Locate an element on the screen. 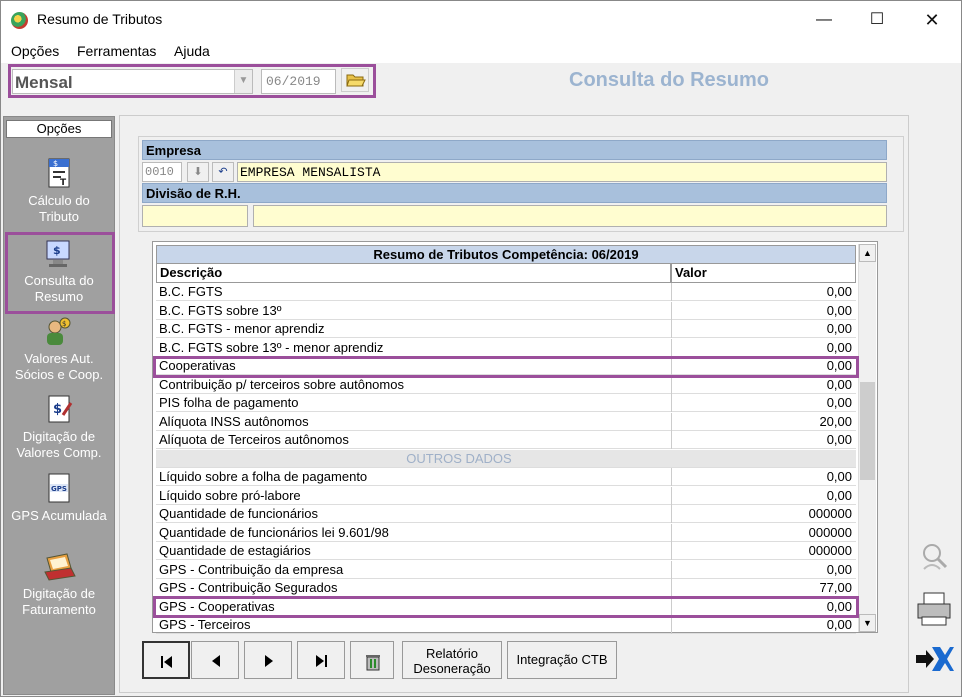 The width and height of the screenshot is (962, 697). page-title: Consulta do Resumo is located at coordinates (669, 80).